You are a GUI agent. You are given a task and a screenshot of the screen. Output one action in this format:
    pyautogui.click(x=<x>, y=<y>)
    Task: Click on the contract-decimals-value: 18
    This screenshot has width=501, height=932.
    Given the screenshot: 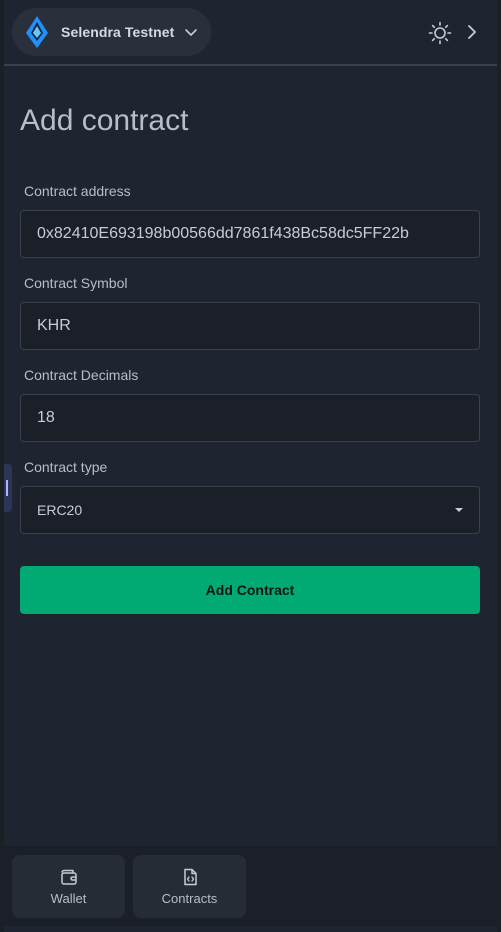 What is the action you would take?
    pyautogui.click(x=46, y=417)
    